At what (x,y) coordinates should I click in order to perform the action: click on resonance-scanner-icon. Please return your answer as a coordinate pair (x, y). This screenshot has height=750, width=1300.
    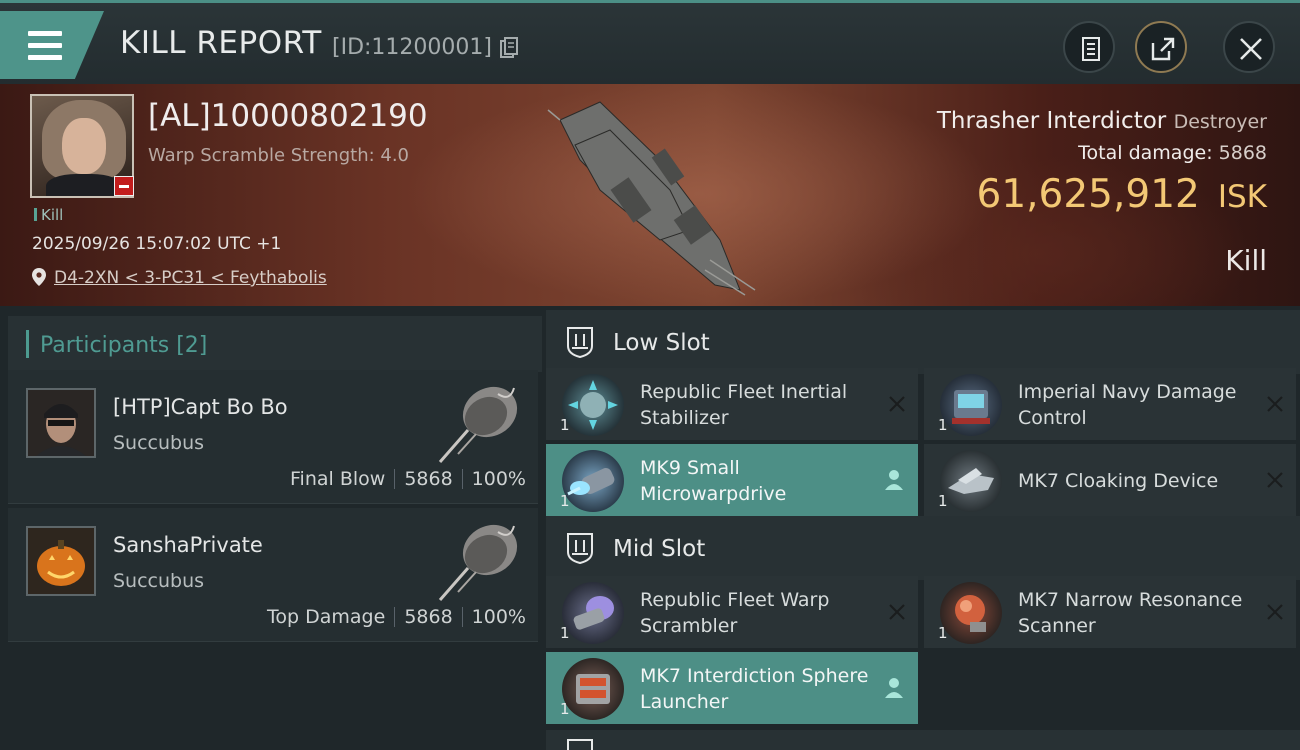
    Looking at the image, I should click on (971, 613).